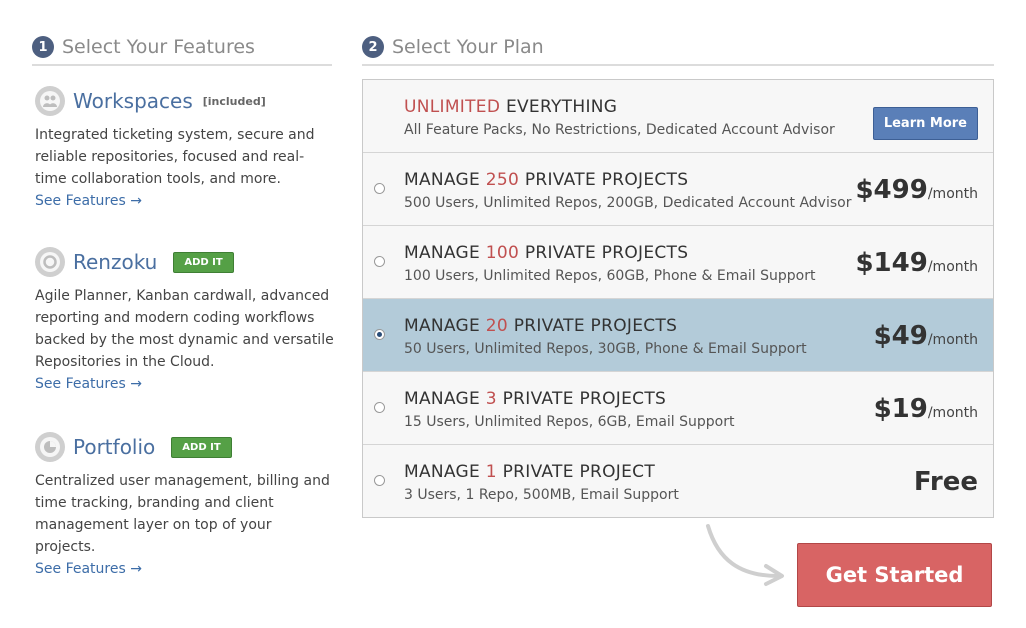 The image size is (1026, 628). What do you see at coordinates (50, 447) in the screenshot?
I see `pie-chart-icon` at bounding box center [50, 447].